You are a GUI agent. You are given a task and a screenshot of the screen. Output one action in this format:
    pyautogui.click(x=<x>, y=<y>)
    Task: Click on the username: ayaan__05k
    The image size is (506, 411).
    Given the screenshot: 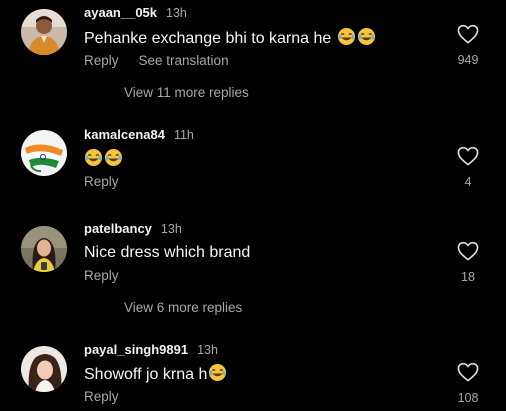 What is the action you would take?
    pyautogui.click(x=120, y=12)
    